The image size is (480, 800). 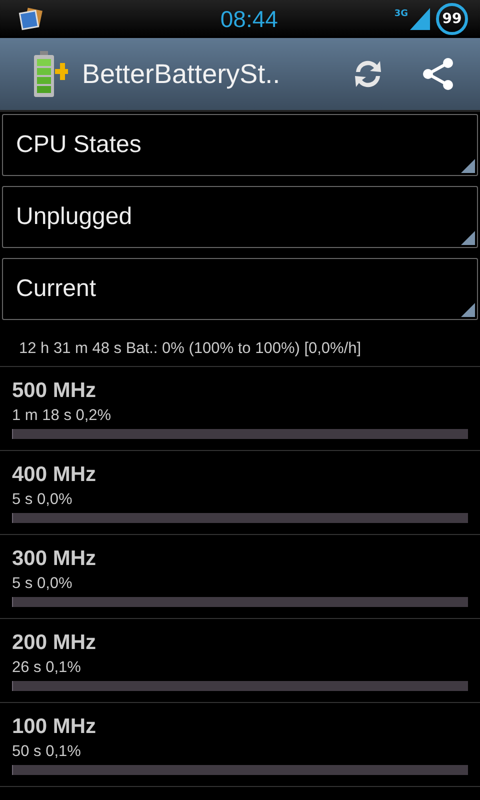 What do you see at coordinates (182, 74) in the screenshot?
I see `app-title: BetterBatterySt..` at bounding box center [182, 74].